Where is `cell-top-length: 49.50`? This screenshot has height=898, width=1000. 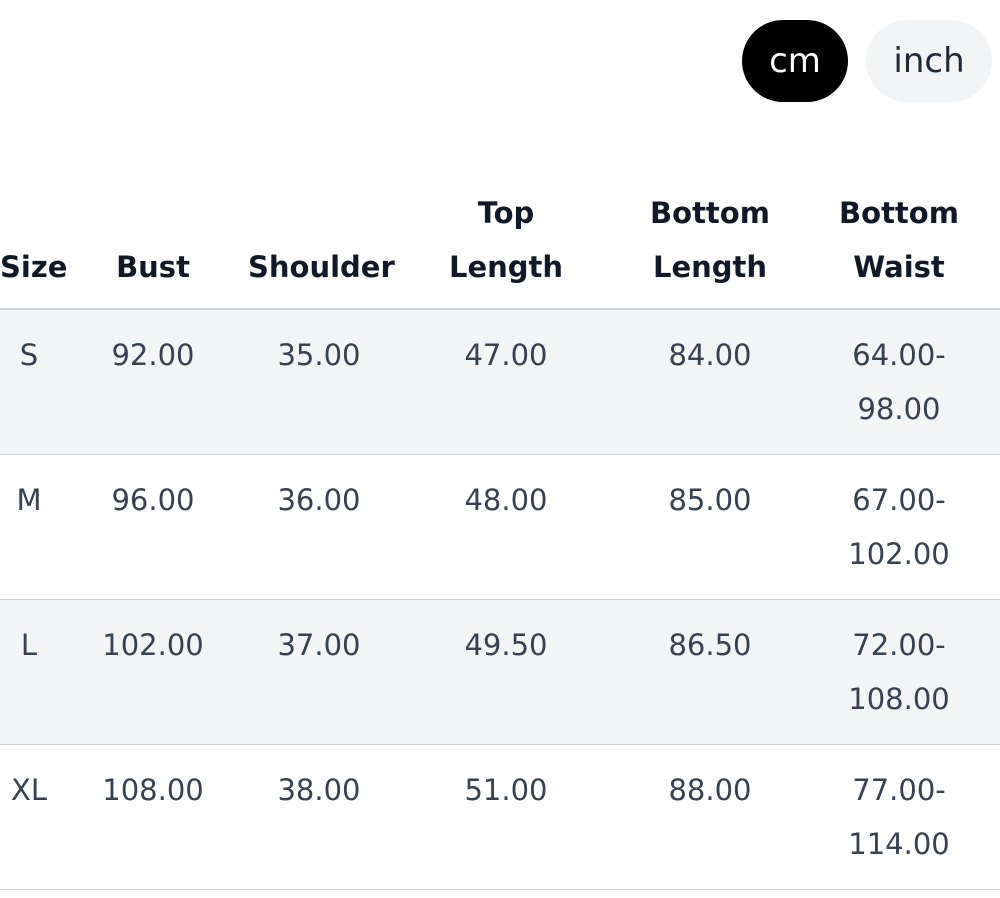 cell-top-length: 49.50 is located at coordinates (506, 672).